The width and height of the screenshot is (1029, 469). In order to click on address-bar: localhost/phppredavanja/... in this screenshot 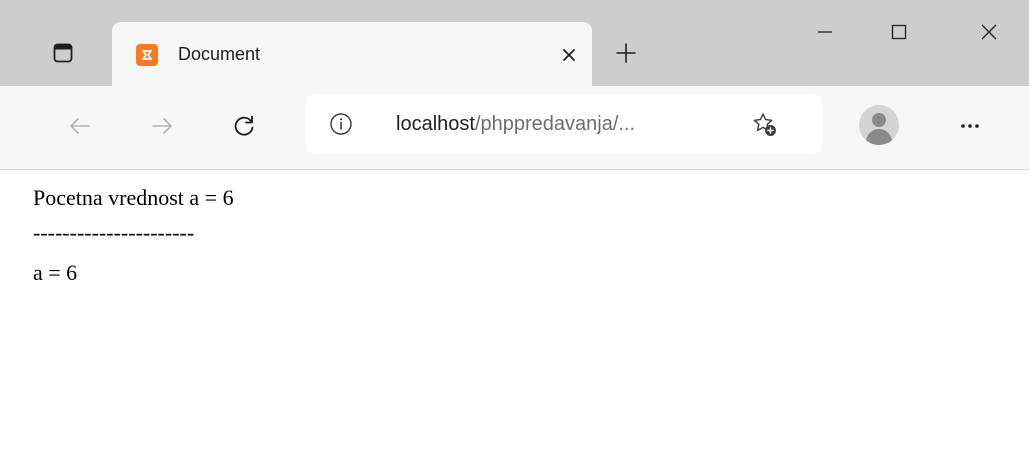, I will do `click(564, 124)`.